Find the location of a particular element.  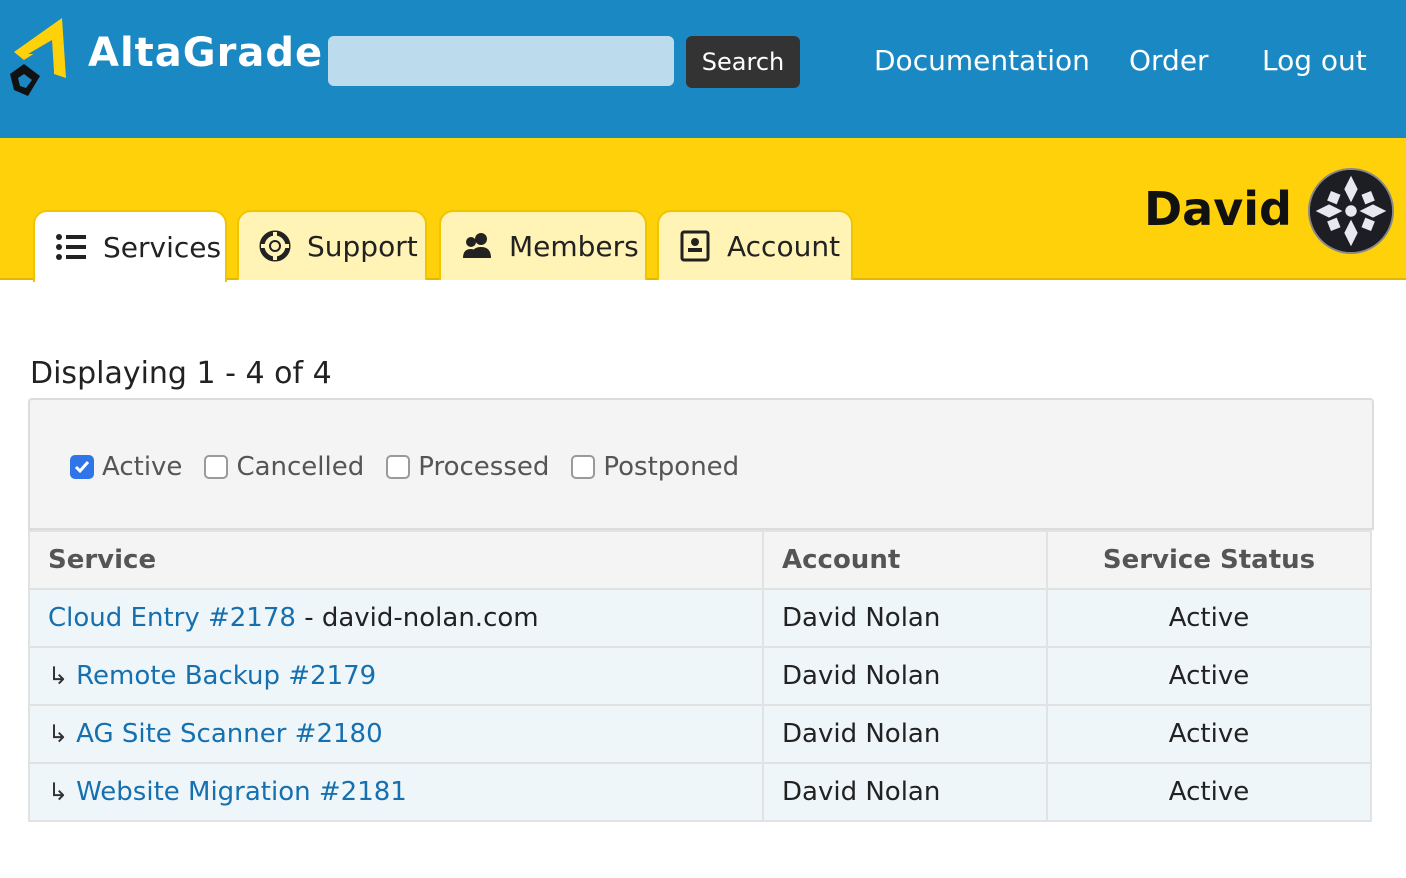

altagrade-logo-icon is located at coordinates (38, 56).